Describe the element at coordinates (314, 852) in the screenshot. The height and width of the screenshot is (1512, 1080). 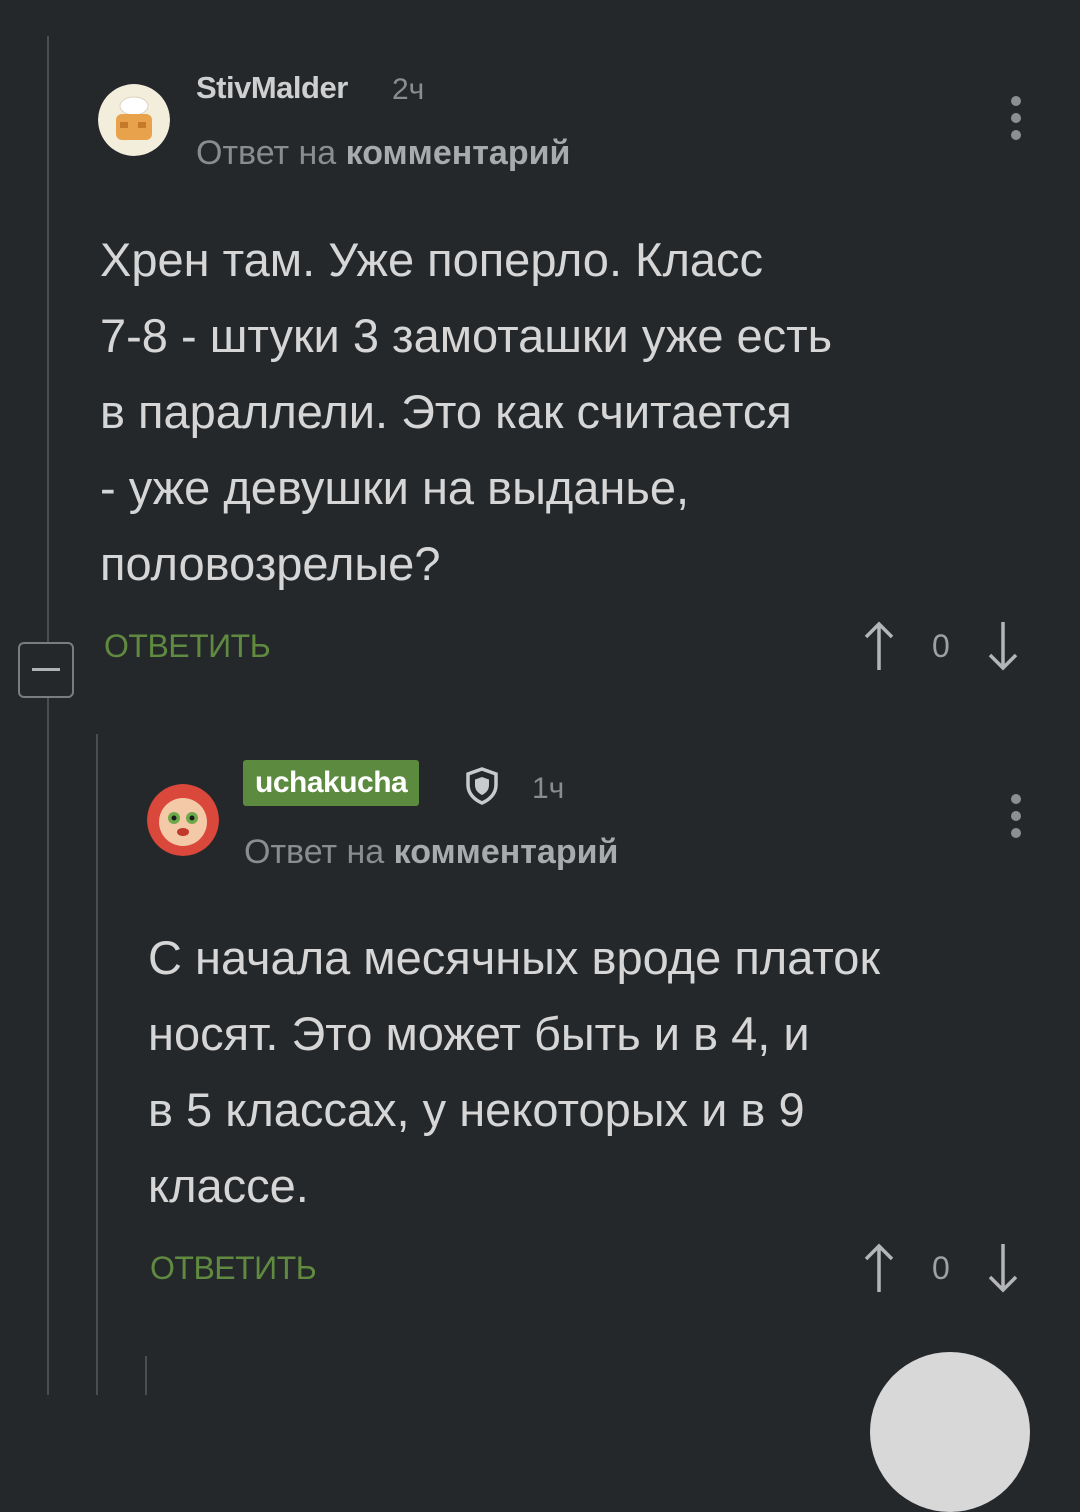
I see `reply-prefix: Ответ на` at that location.